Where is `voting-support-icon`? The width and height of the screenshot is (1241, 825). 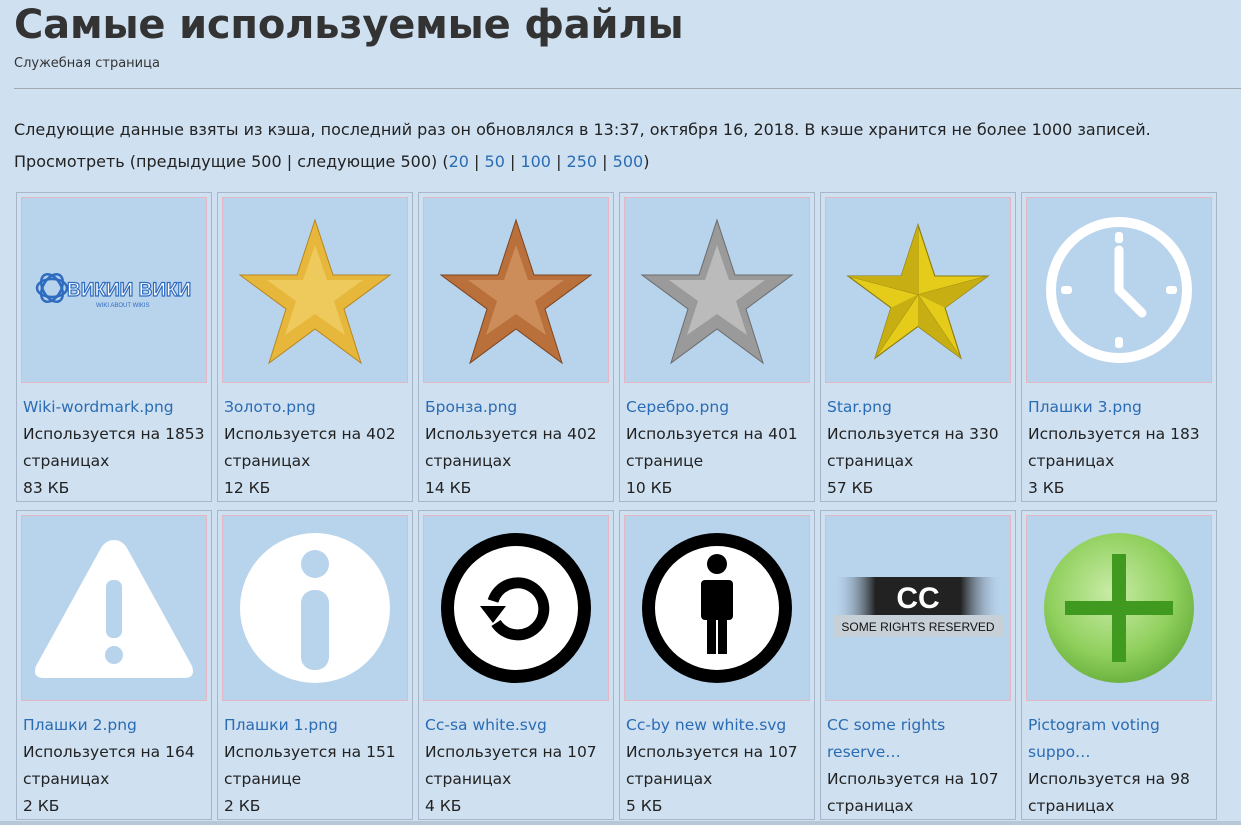 voting-support-icon is located at coordinates (1119, 608).